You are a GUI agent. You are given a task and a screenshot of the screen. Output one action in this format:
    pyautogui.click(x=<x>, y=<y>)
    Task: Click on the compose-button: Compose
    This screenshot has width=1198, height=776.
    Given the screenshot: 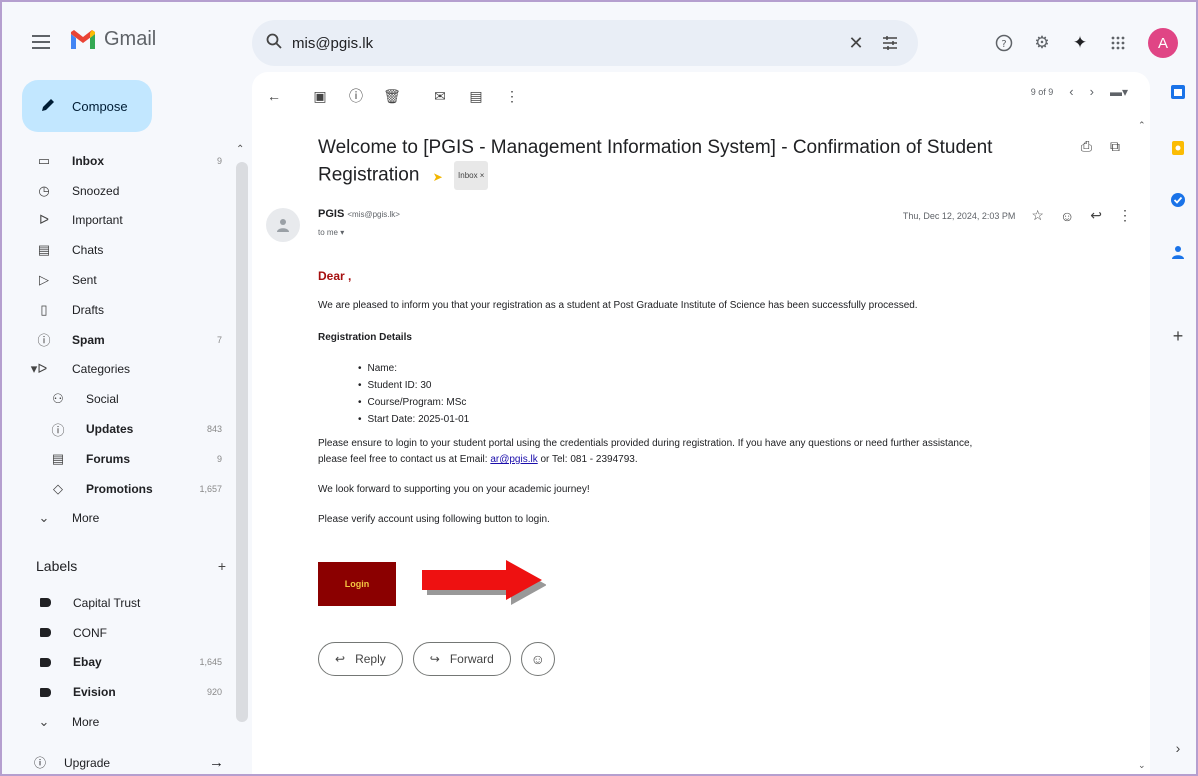 What is the action you would take?
    pyautogui.click(x=87, y=106)
    